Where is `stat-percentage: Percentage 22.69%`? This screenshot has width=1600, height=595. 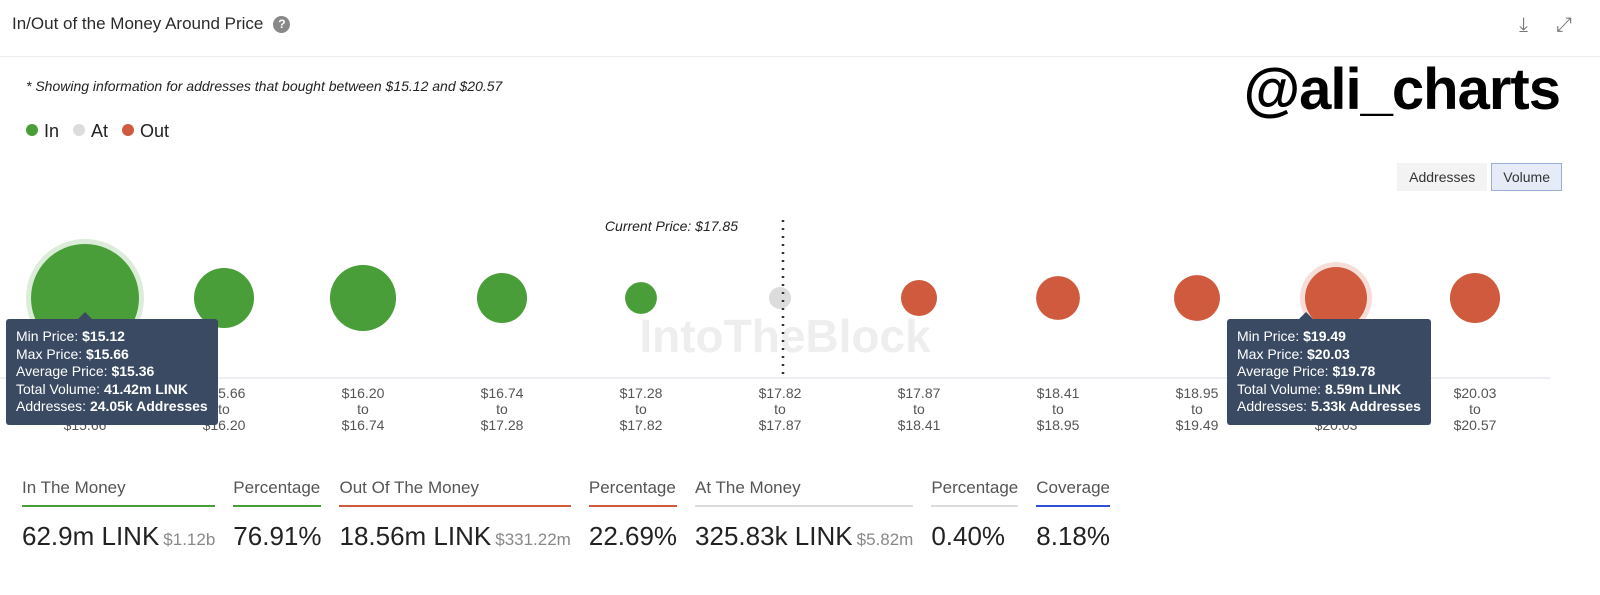 stat-percentage: Percentage 22.69% is located at coordinates (633, 515).